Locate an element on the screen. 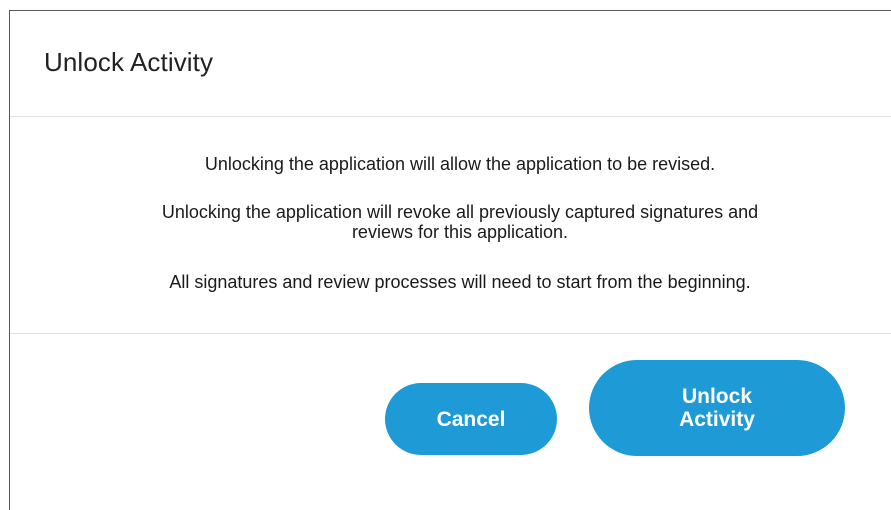  unlock-button-label-line-1: Unlock is located at coordinates (716, 396).